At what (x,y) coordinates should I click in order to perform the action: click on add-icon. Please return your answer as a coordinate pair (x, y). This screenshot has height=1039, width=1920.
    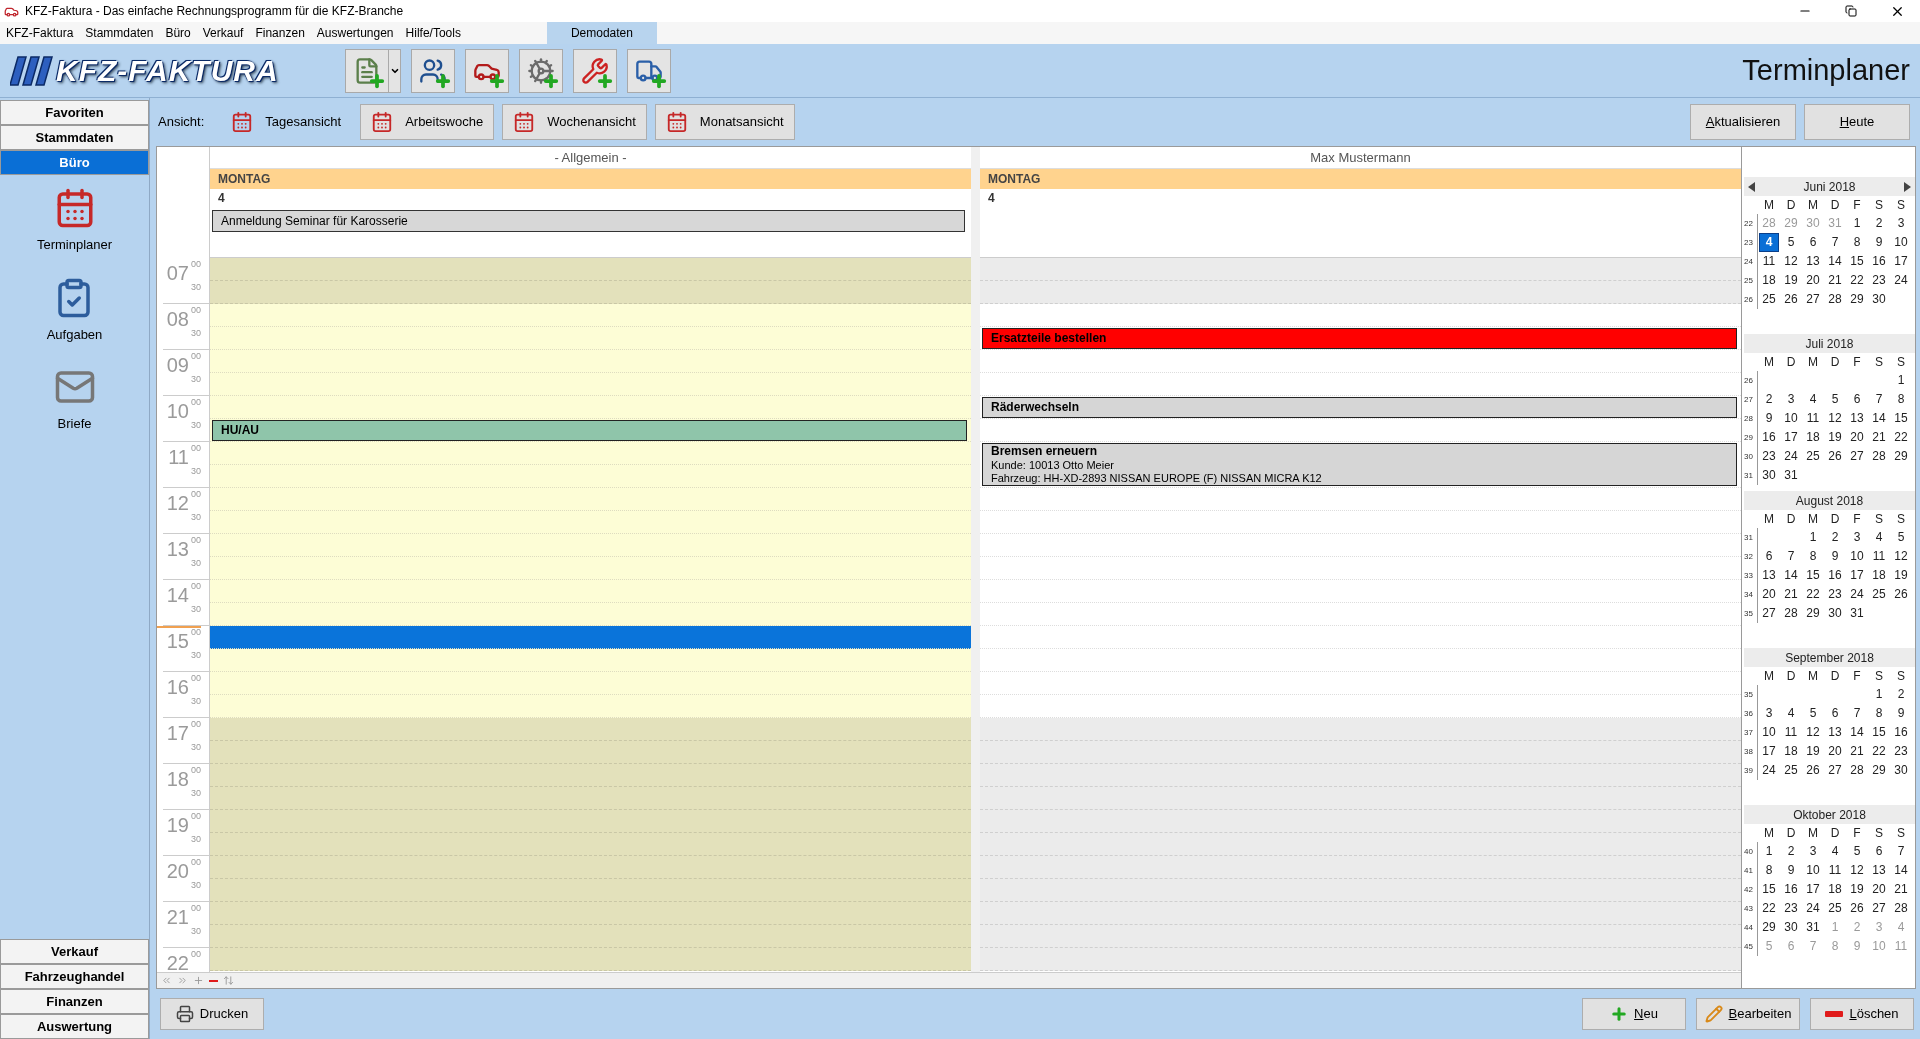
    Looking at the image, I should click on (198, 980).